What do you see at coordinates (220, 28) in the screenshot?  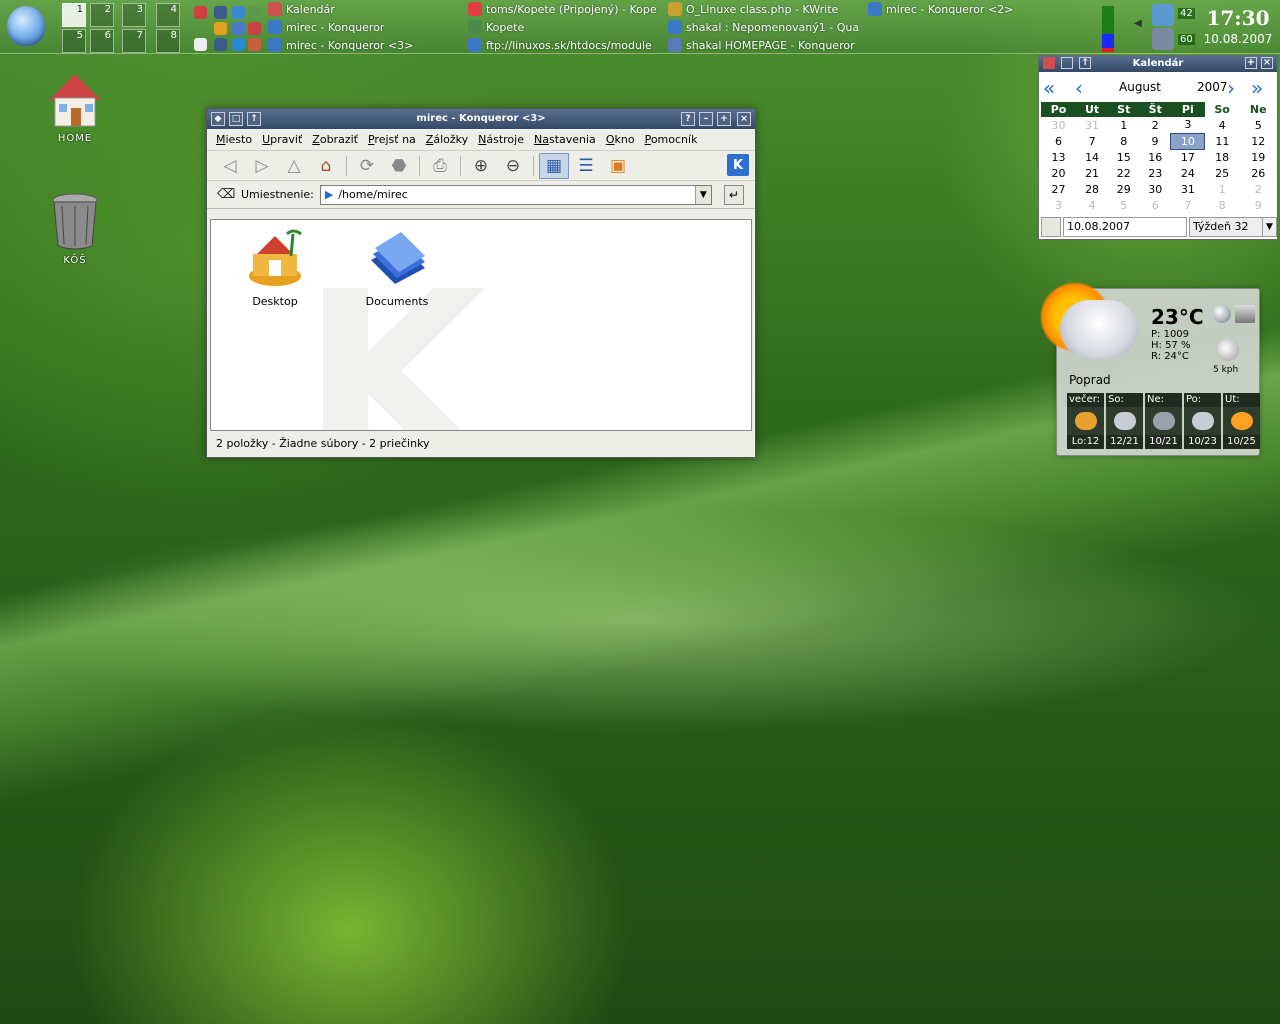 I see `sun-app-icon` at bounding box center [220, 28].